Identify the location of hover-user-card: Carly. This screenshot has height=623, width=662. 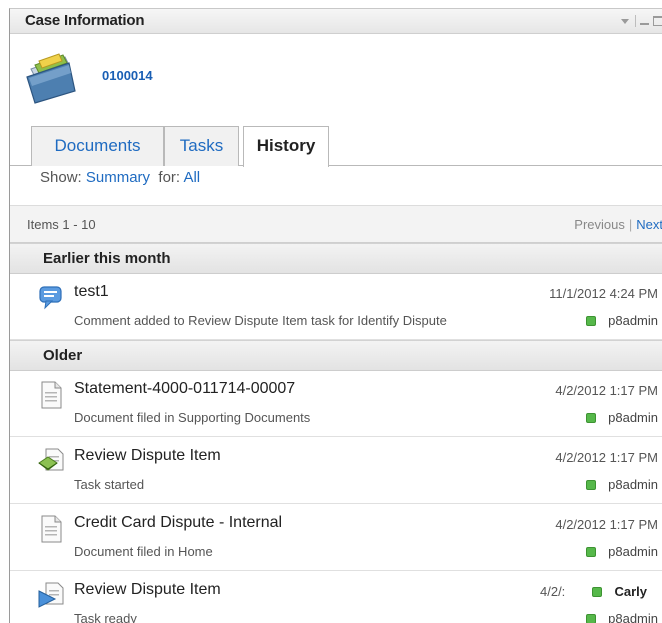
(619, 591).